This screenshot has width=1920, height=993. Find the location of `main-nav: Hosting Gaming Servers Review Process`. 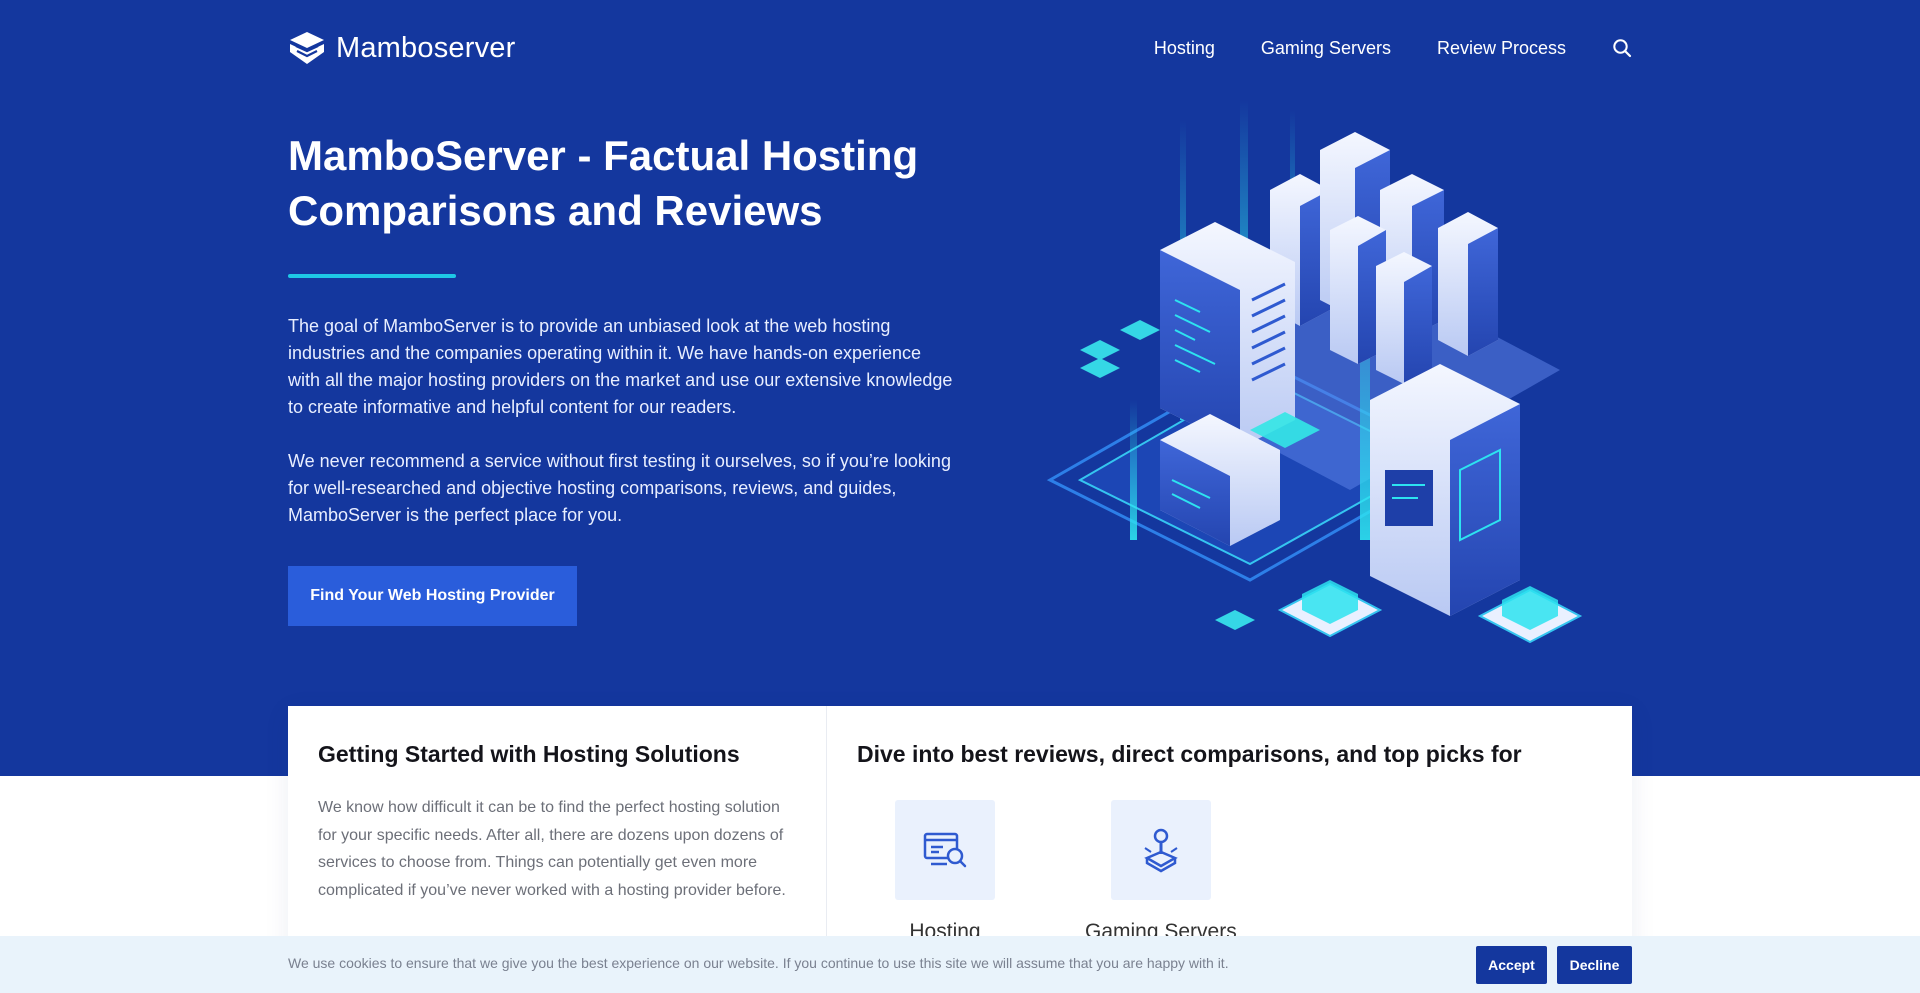

main-nav: Hosting Gaming Servers Review Process is located at coordinates (1370, 48).